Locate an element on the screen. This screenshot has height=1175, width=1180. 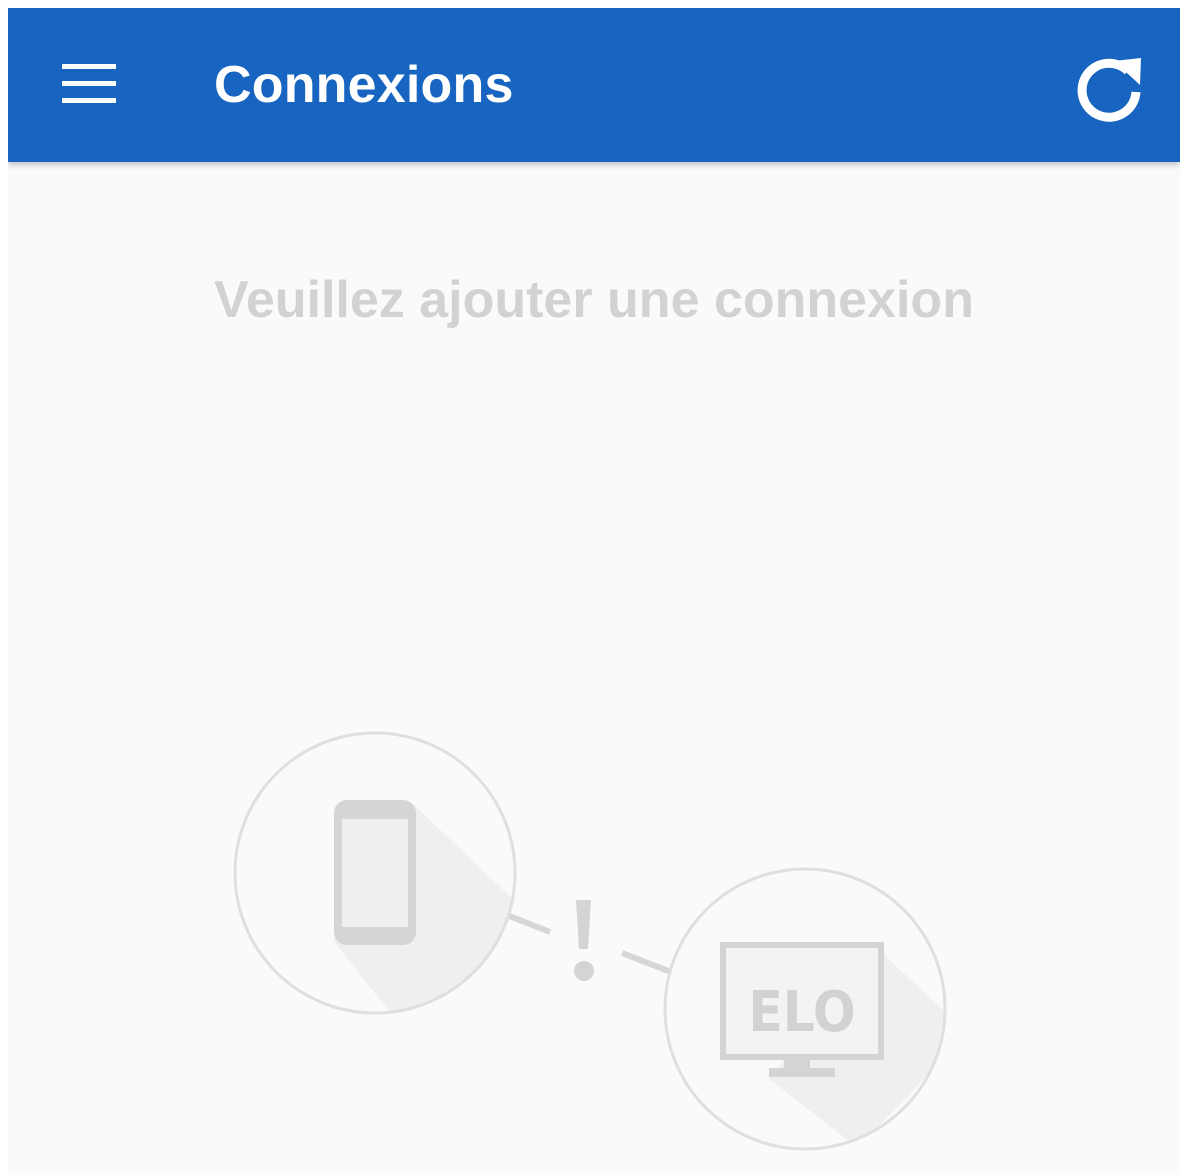
phone-circle is located at coordinates (375, 873).